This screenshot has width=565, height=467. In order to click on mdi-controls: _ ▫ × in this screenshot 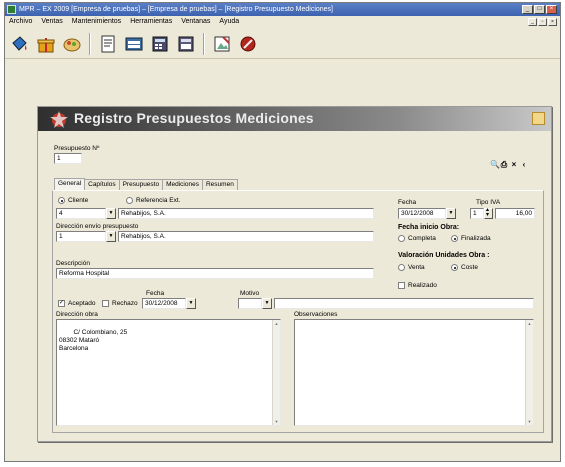, I will do `click(542, 22)`.